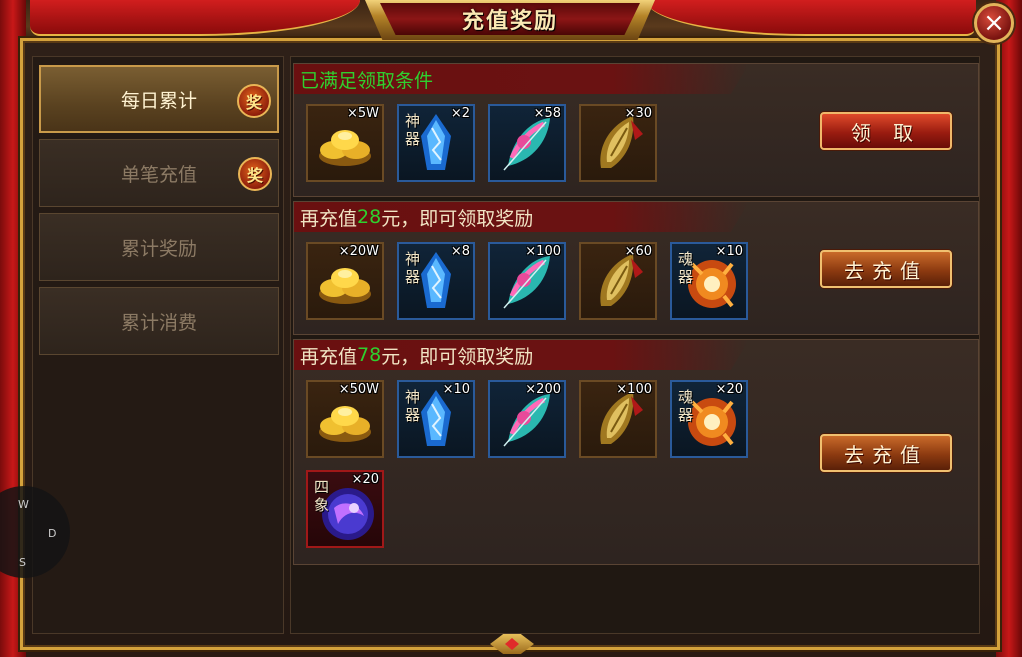 The width and height of the screenshot is (1022, 657). I want to click on item-quantity: ×20W, so click(358, 251).